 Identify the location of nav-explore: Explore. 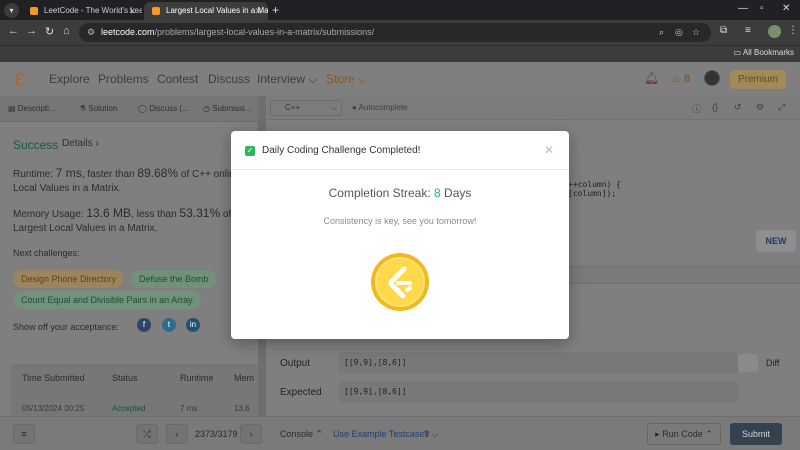
(69, 79).